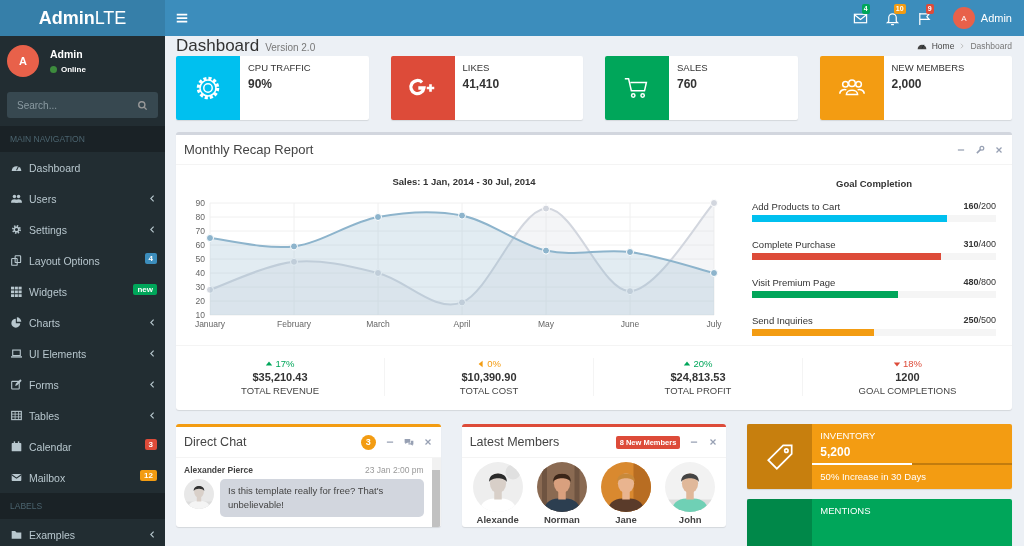  What do you see at coordinates (714, 324) in the screenshot?
I see `x-tick-label: July` at bounding box center [714, 324].